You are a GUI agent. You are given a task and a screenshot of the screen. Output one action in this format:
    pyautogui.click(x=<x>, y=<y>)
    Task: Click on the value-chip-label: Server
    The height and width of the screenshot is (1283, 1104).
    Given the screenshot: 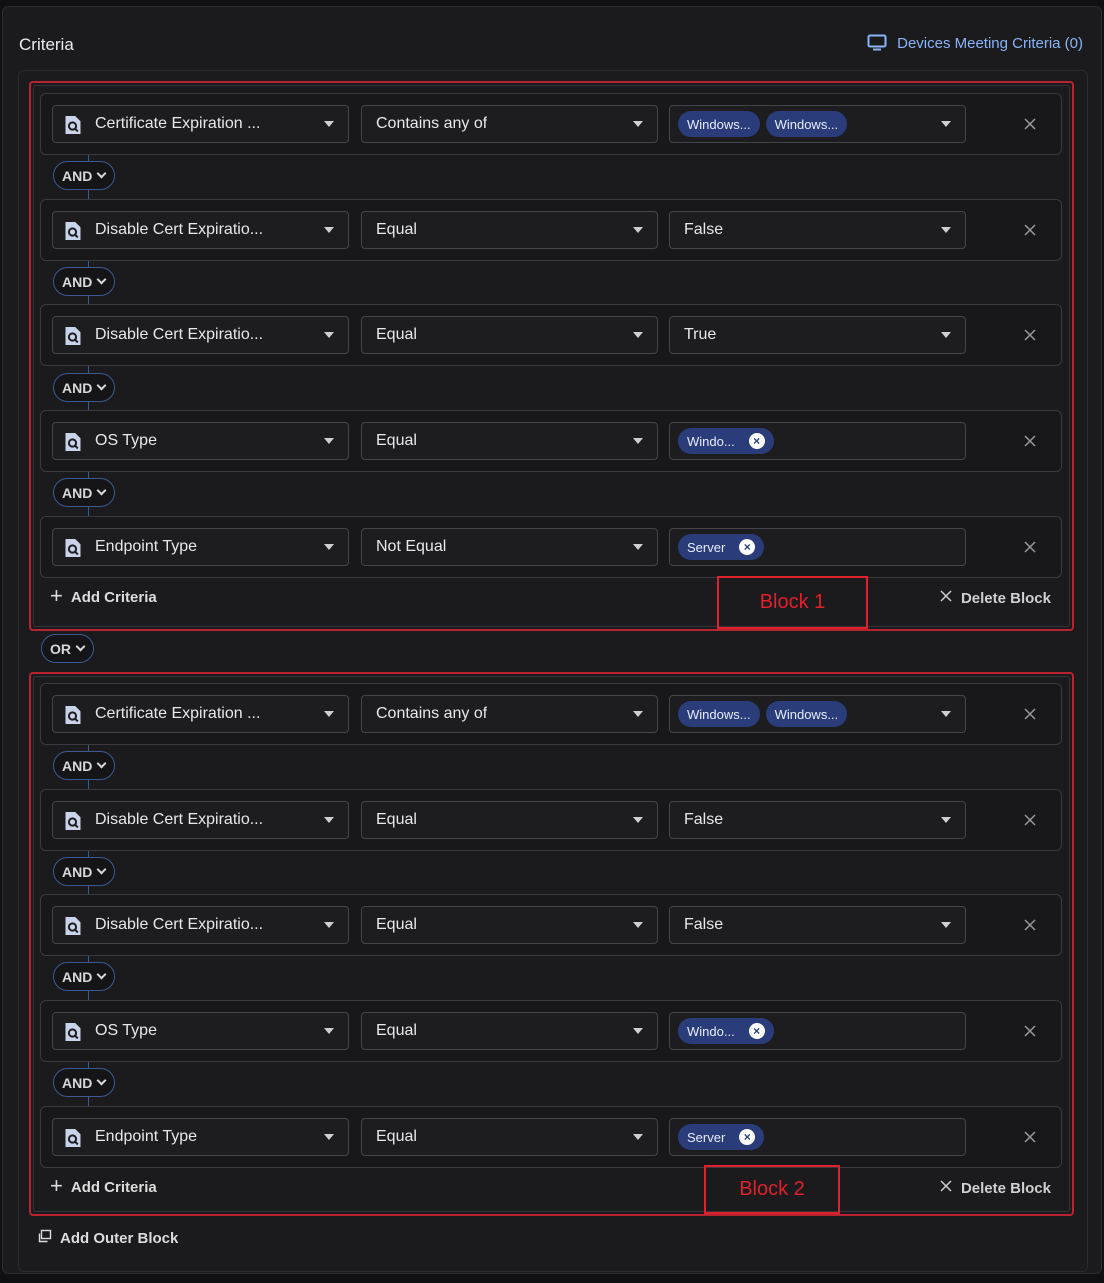 What is the action you would take?
    pyautogui.click(x=706, y=547)
    